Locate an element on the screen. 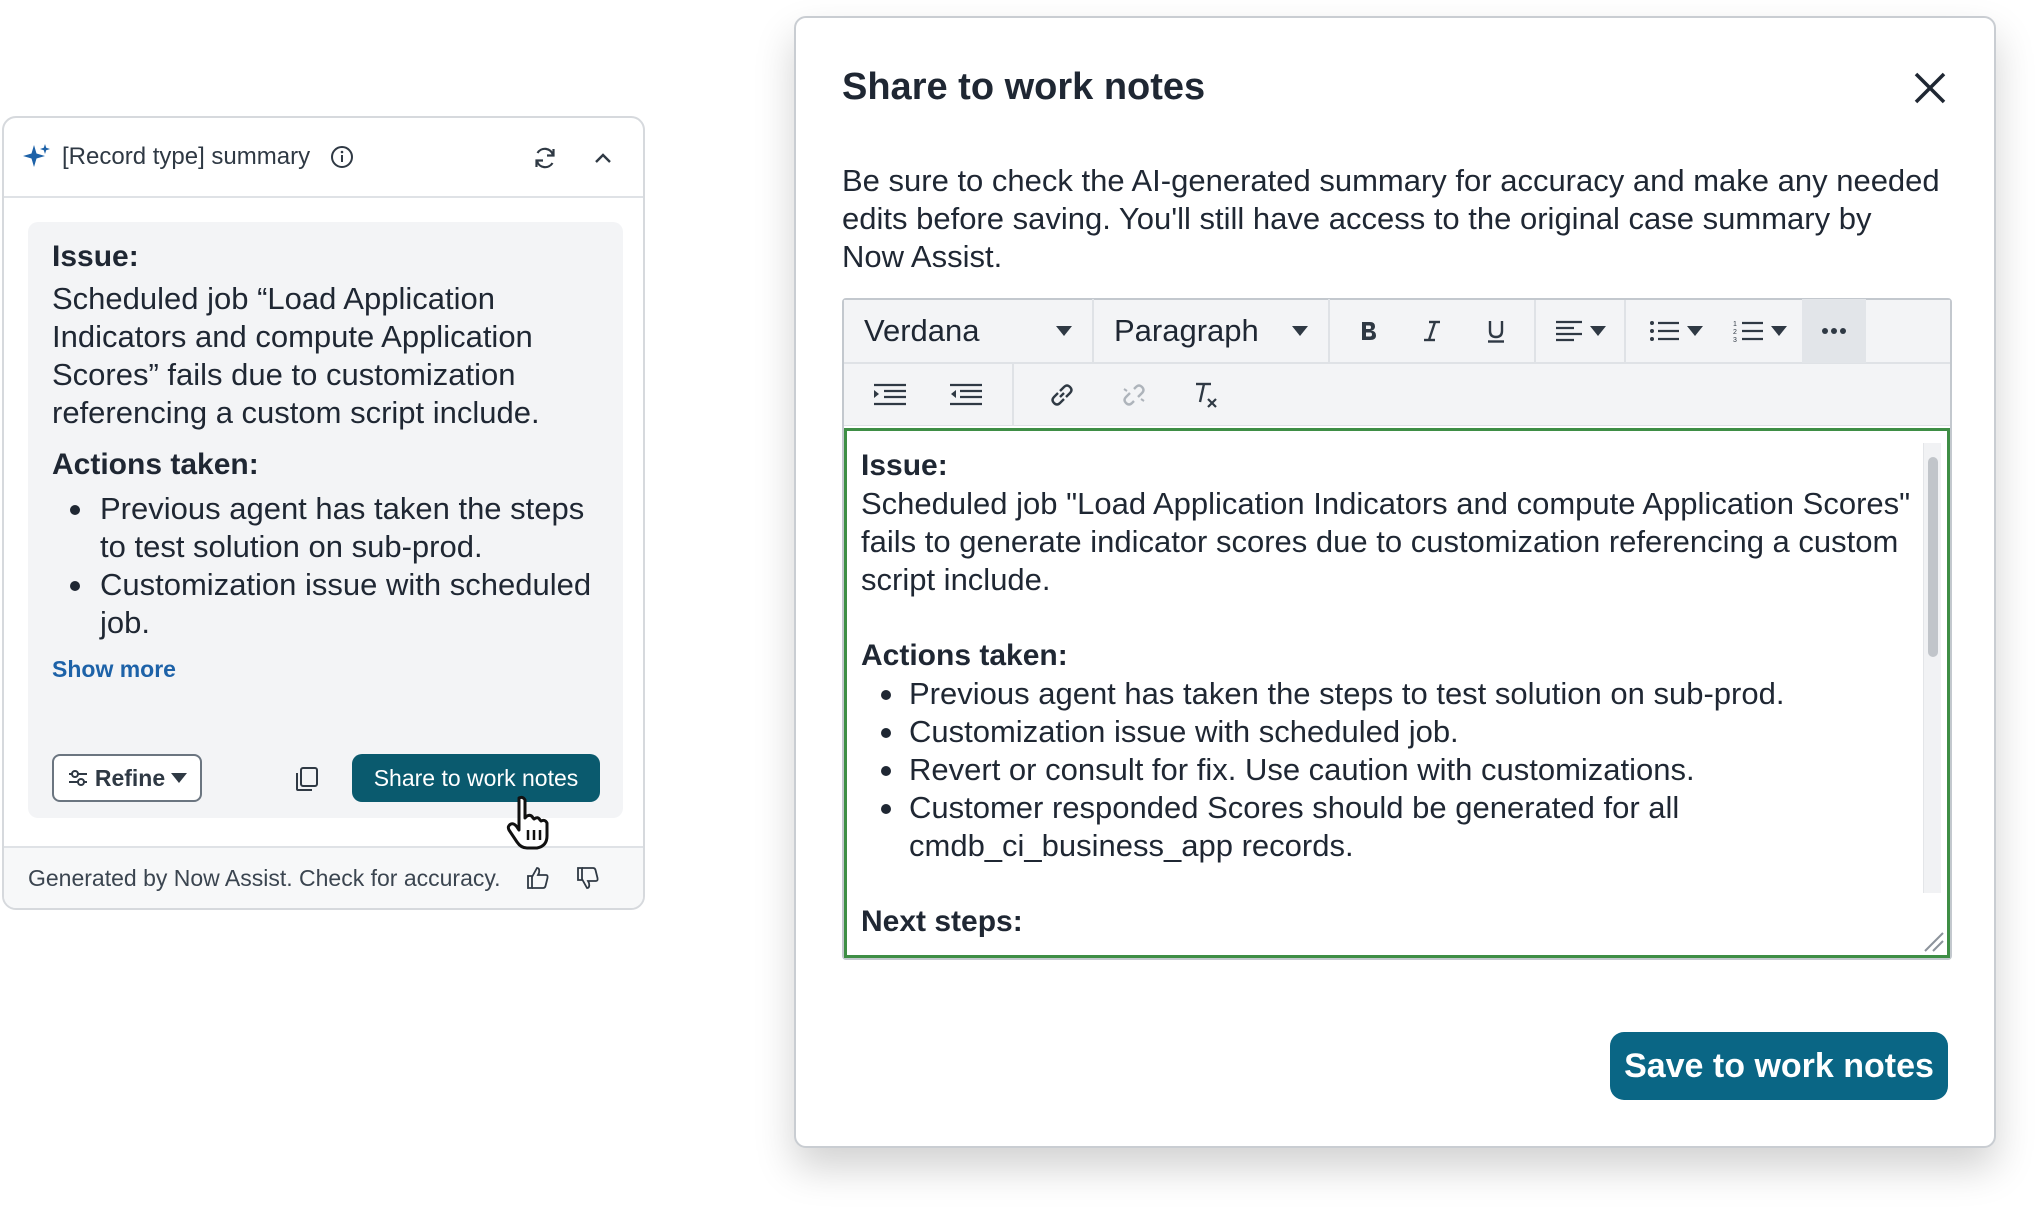 The image size is (2038, 1224). close-icon is located at coordinates (1930, 88).